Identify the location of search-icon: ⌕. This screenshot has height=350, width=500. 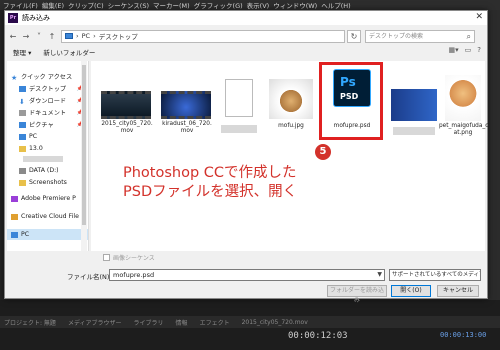
(468, 36).